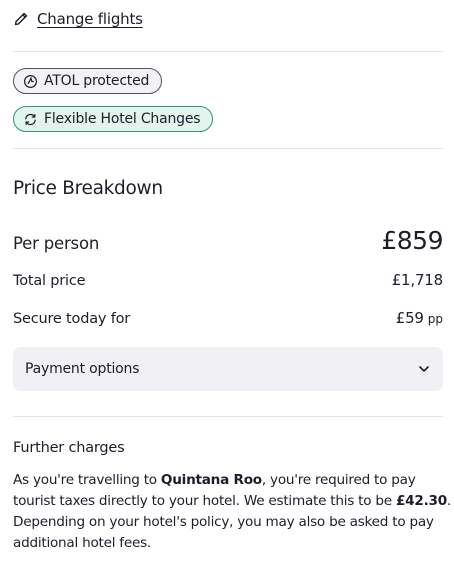  What do you see at coordinates (30, 119) in the screenshot?
I see `flexible-change-icon` at bounding box center [30, 119].